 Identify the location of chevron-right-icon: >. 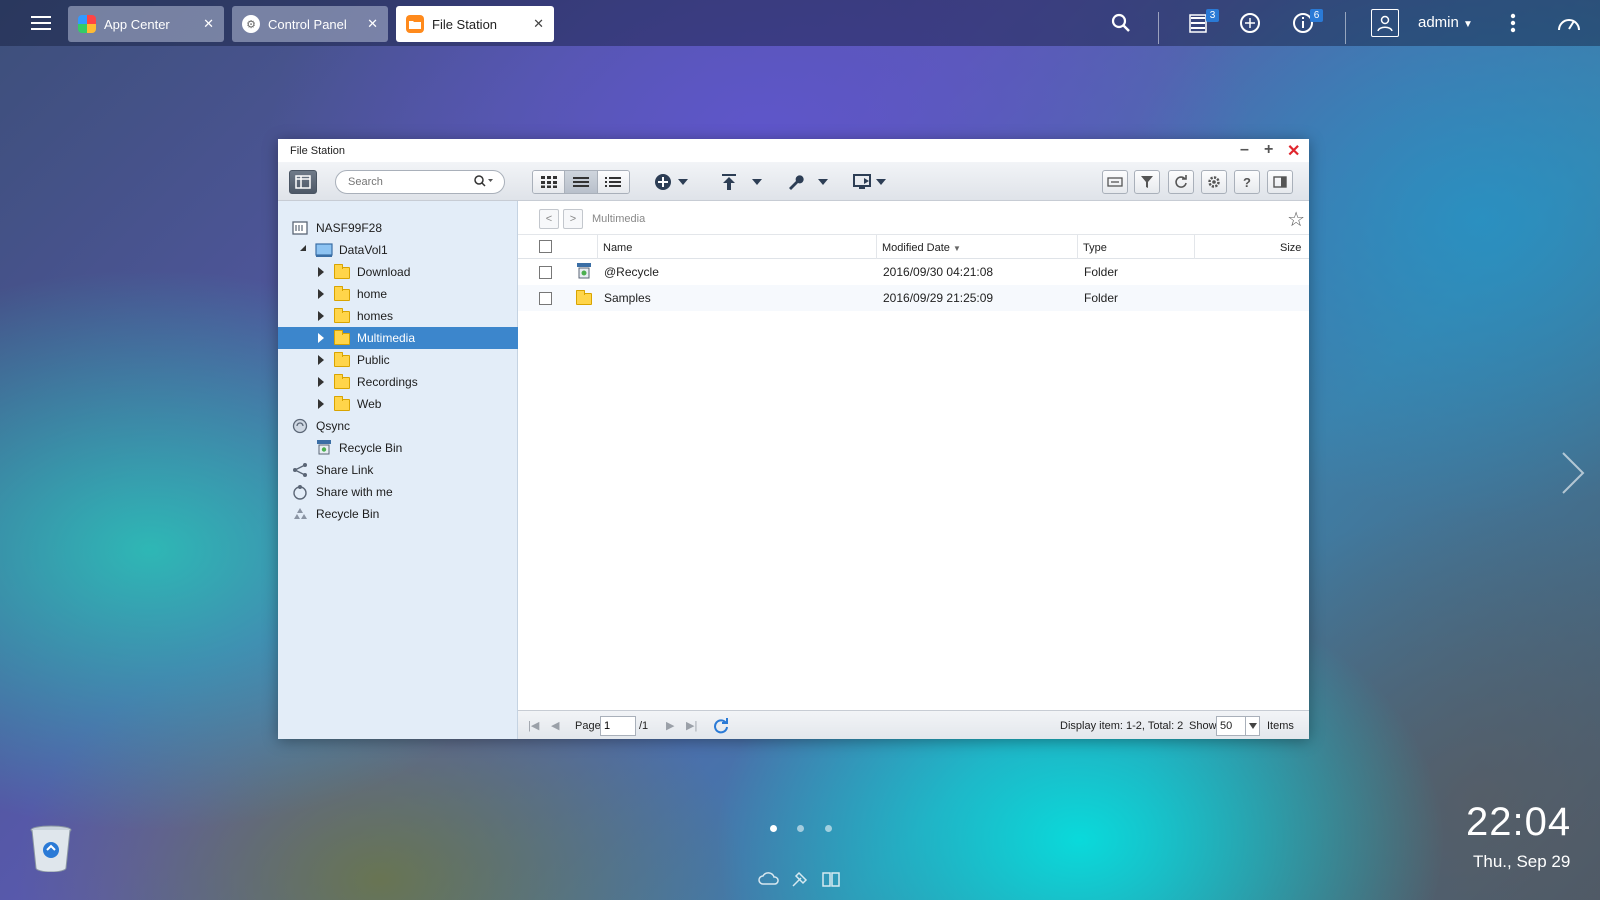
(573, 219).